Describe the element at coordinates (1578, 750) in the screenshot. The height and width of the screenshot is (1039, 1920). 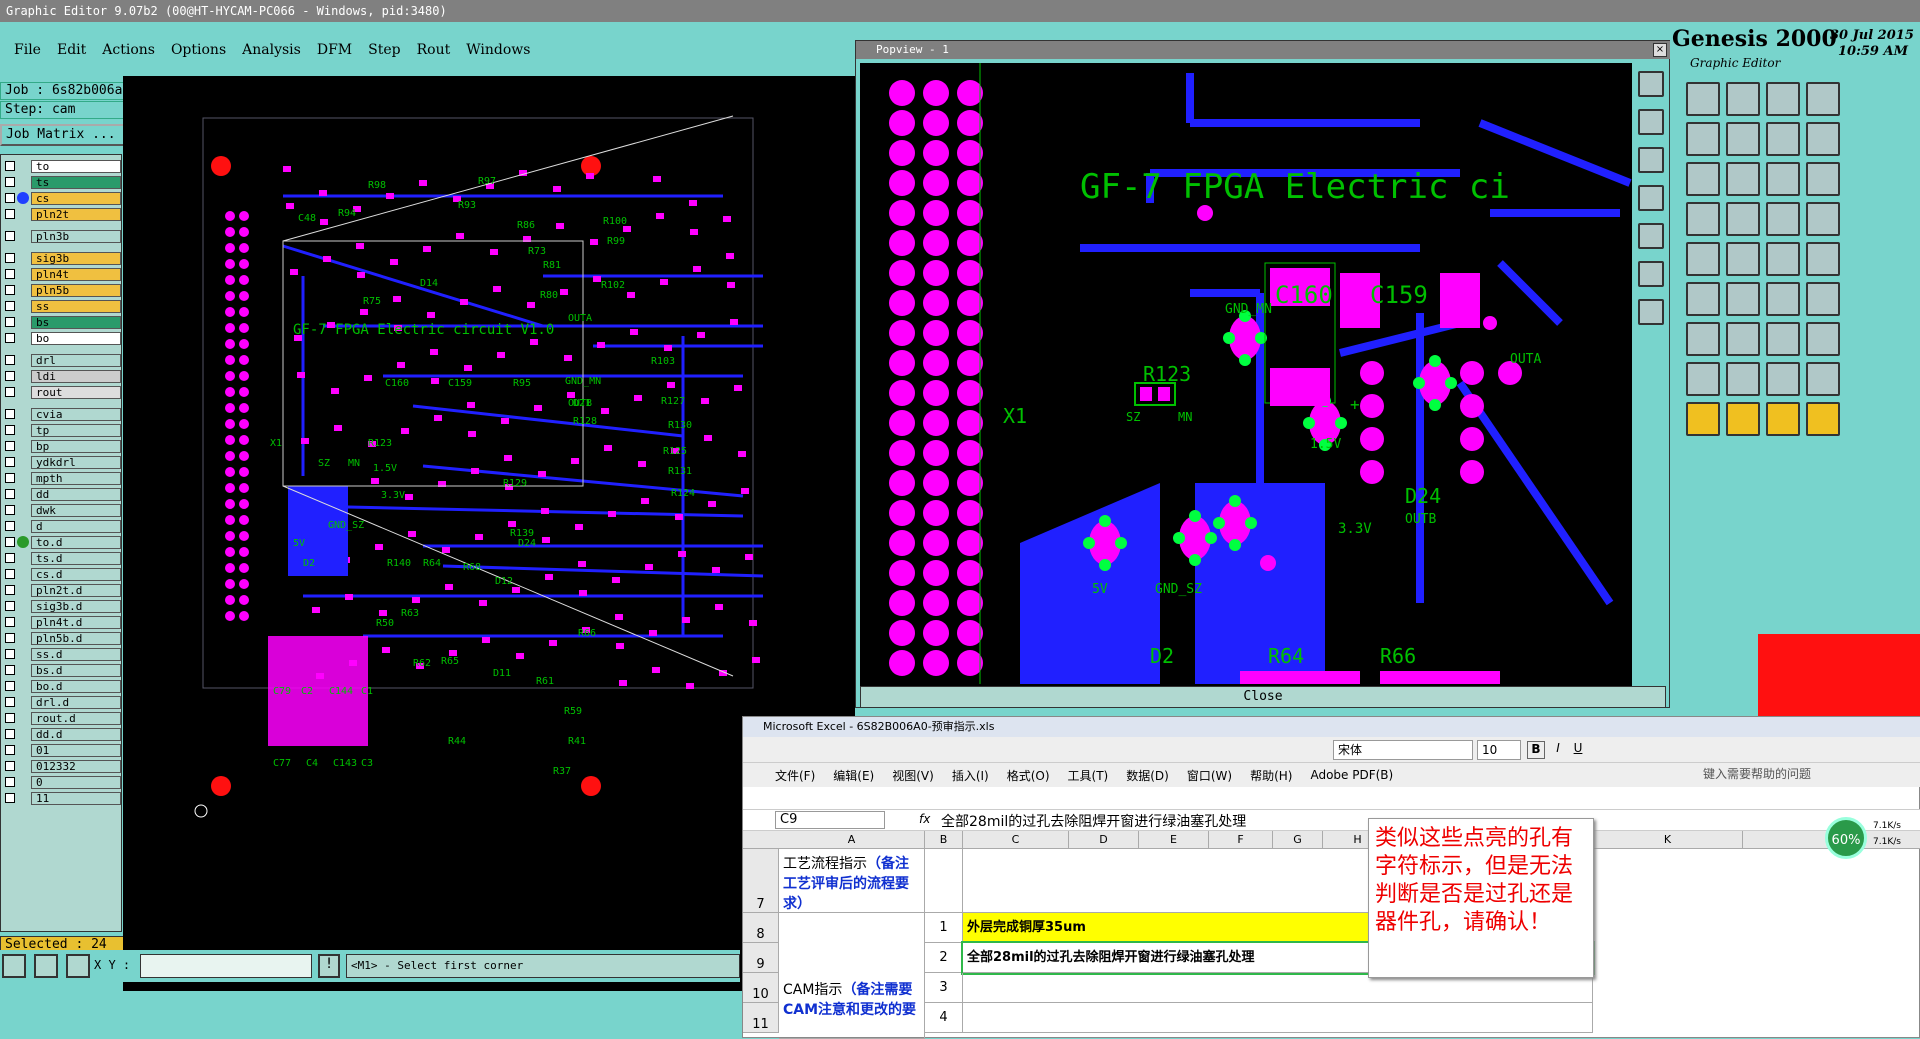
I see `underline-button: U` at that location.